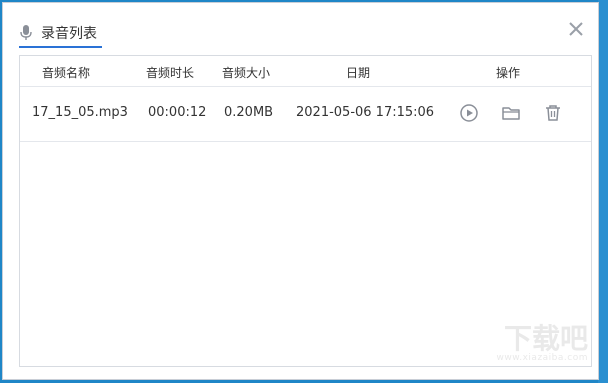 This screenshot has width=608, height=383. I want to click on cell-duration: 00:00:12, so click(177, 112).